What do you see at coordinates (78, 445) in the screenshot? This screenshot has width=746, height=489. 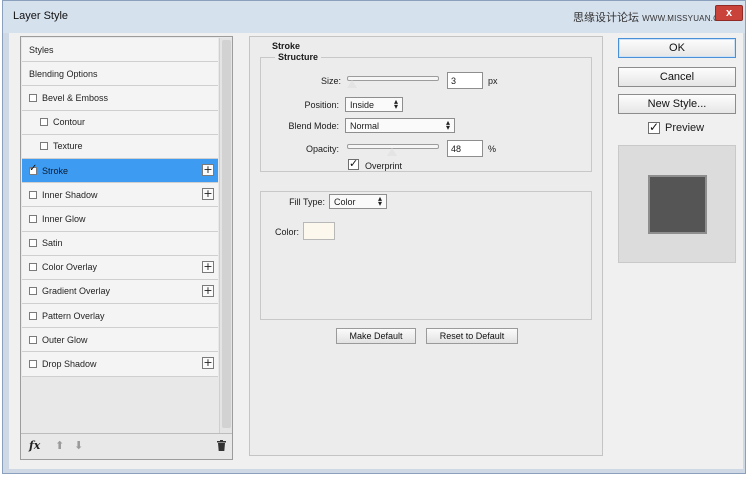 I see `move-down-icon: ⬇` at bounding box center [78, 445].